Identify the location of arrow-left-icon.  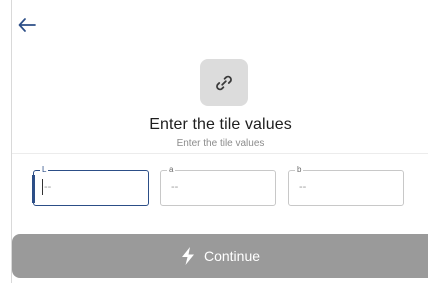
(27, 25).